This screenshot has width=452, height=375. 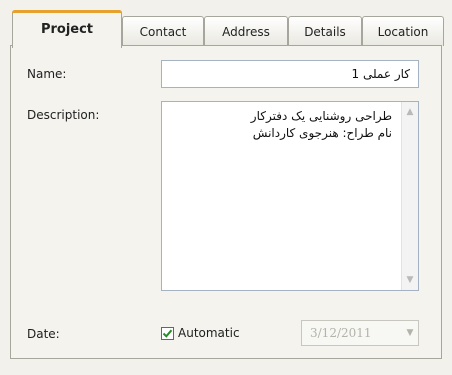 I want to click on tab-project: Project, so click(x=67, y=29).